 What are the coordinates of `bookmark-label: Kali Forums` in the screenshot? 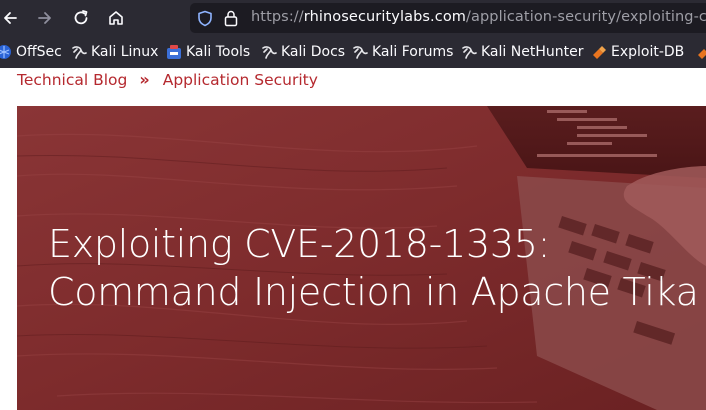 It's located at (413, 52).